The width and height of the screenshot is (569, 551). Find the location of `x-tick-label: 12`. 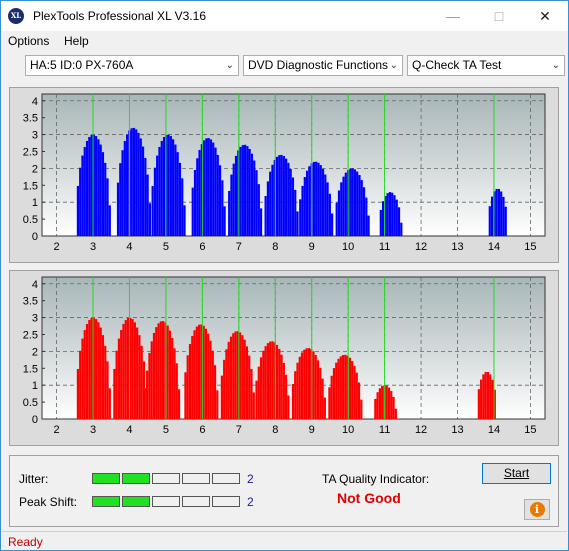

x-tick-label: 12 is located at coordinates (421, 247).